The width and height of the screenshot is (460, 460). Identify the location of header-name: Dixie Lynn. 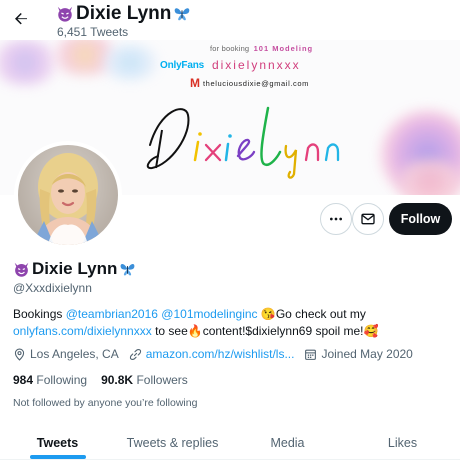
(124, 13).